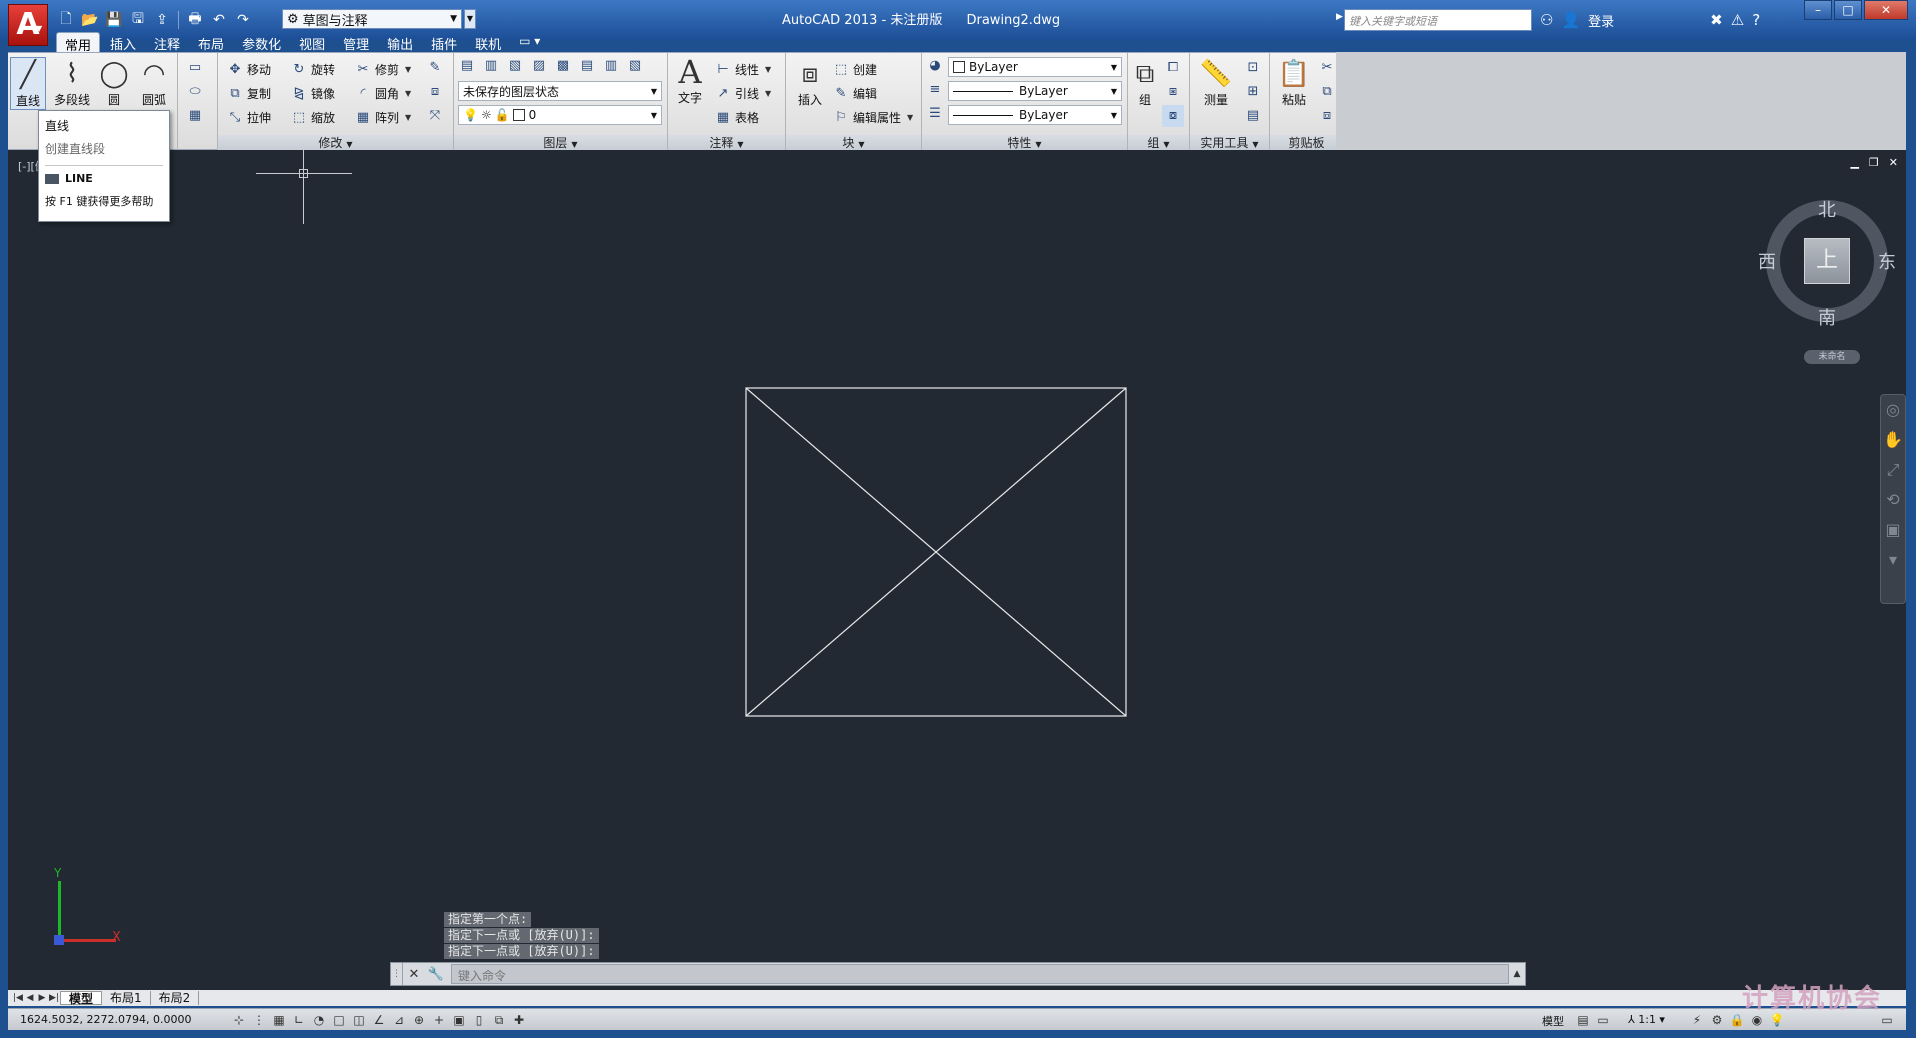 Image resolution: width=1916 pixels, height=1038 pixels. What do you see at coordinates (1327, 116) in the screenshot?
I see `paste-special-icon: ⧈` at bounding box center [1327, 116].